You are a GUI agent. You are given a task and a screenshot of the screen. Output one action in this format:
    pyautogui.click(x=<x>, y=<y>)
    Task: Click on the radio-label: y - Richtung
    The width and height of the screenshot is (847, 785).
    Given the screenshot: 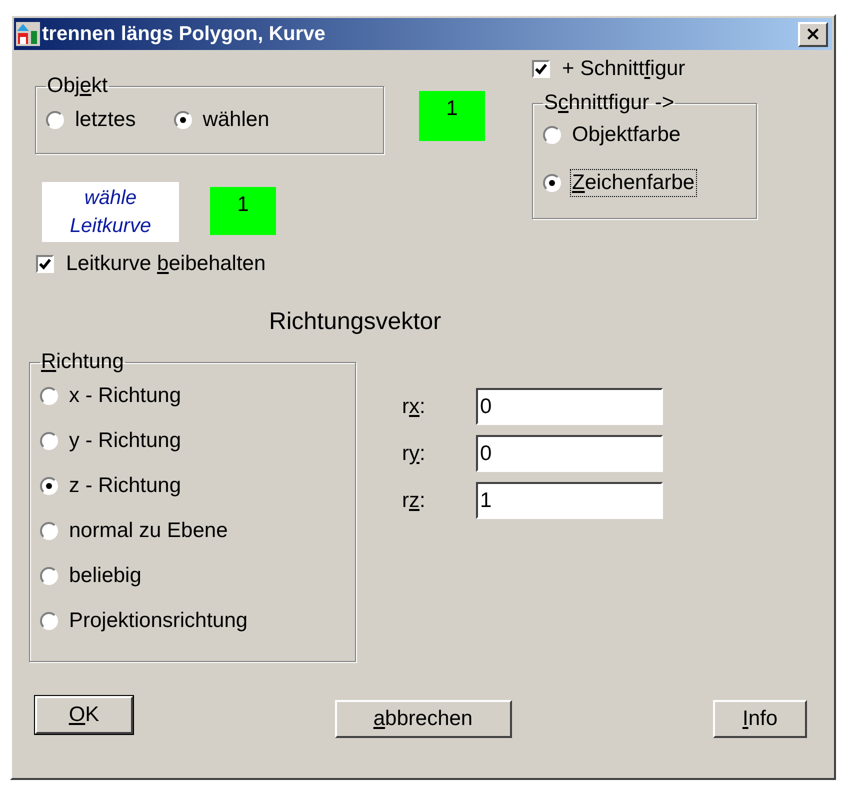 What is the action you would take?
    pyautogui.click(x=125, y=441)
    